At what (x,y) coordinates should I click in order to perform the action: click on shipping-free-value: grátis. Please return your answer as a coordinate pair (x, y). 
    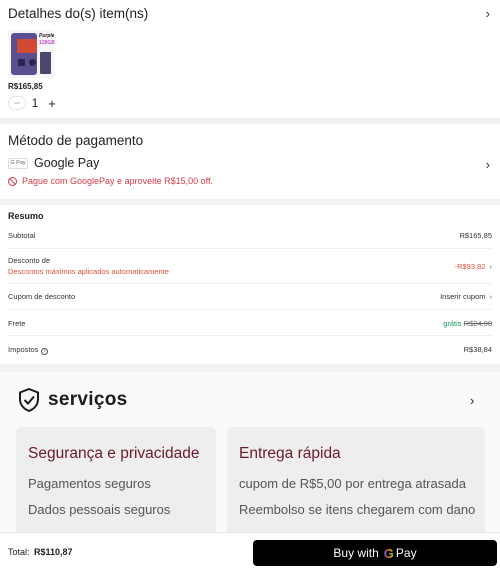
    Looking at the image, I should click on (452, 323).